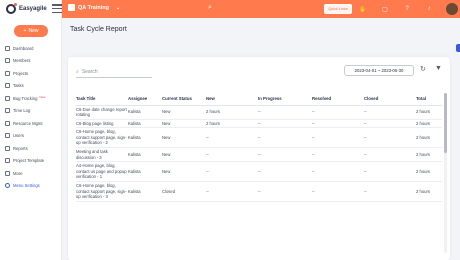 The width and height of the screenshot is (460, 260). I want to click on sidebar-item-label: Project Template, so click(29, 161).